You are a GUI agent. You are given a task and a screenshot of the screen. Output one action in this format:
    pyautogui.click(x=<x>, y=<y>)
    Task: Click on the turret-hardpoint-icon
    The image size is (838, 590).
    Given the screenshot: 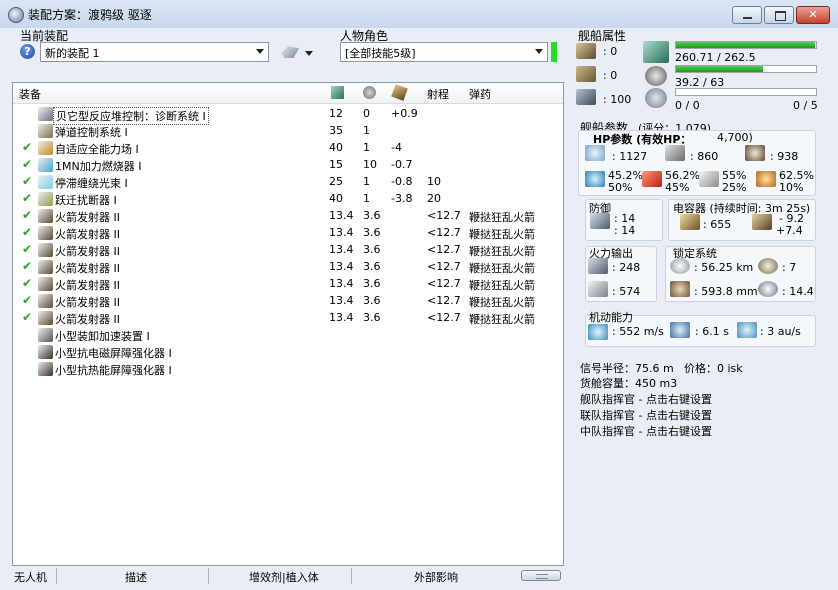 What is the action you would take?
    pyautogui.click(x=586, y=51)
    